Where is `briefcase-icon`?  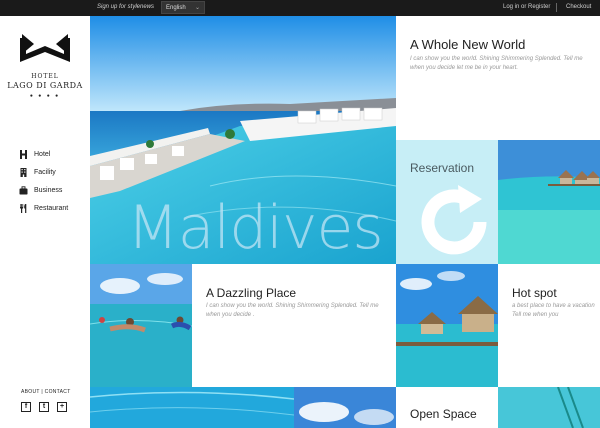
briefcase-icon is located at coordinates (23, 189).